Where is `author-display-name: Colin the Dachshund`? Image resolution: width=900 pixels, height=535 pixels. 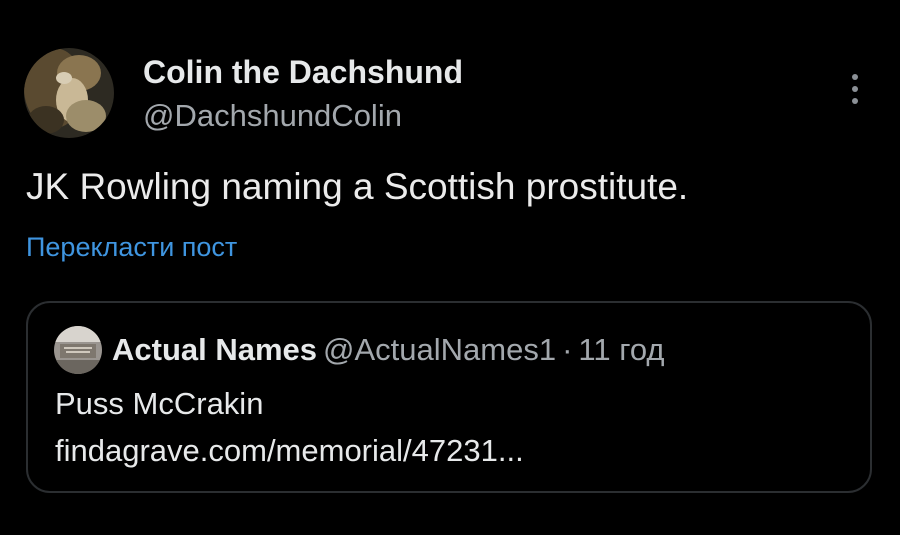 author-display-name: Colin the Dachshund is located at coordinates (303, 72).